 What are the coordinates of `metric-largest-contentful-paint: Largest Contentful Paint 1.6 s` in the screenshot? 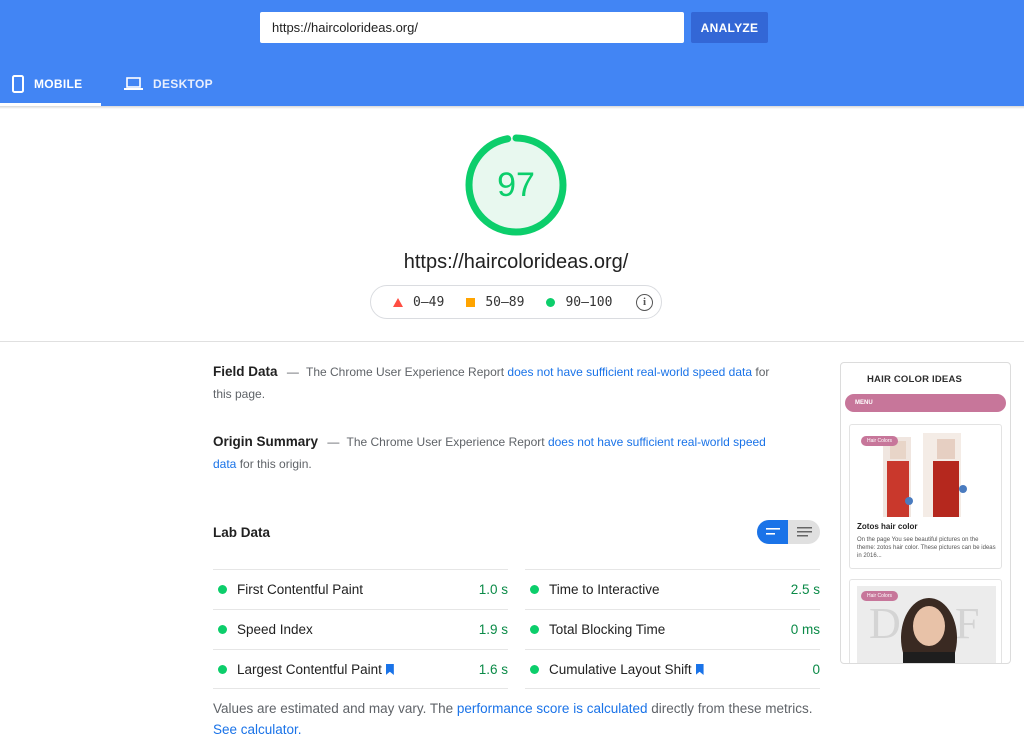 It's located at (360, 669).